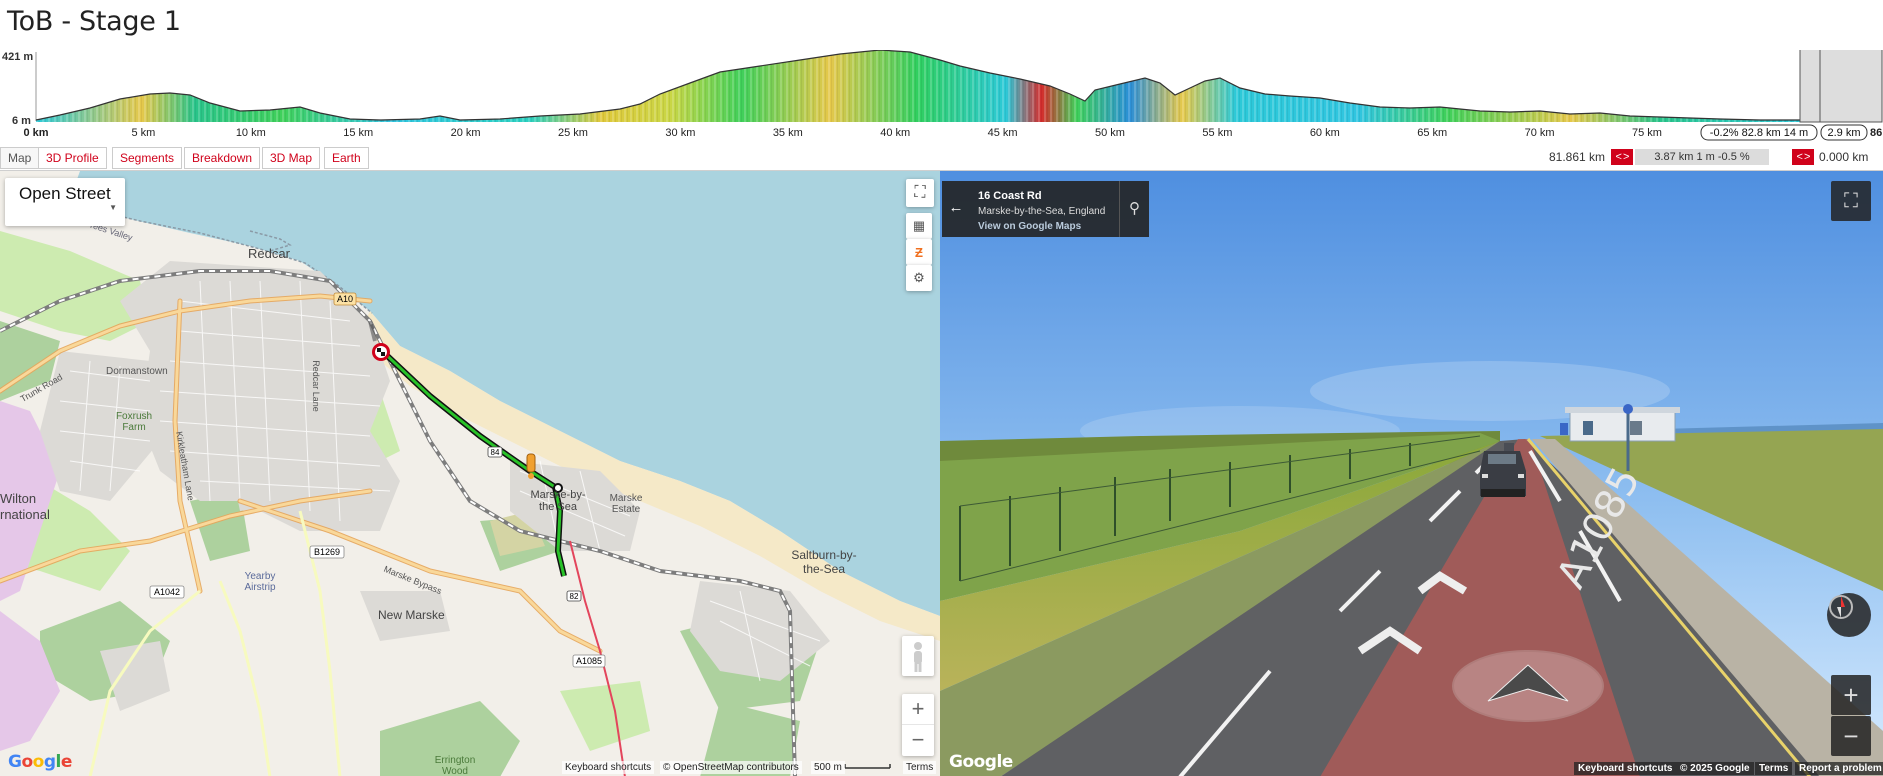 Image resolution: width=1883 pixels, height=776 pixels. Describe the element at coordinates (626, 504) in the screenshot. I see `place-marske-estate: Marske Estate` at that location.